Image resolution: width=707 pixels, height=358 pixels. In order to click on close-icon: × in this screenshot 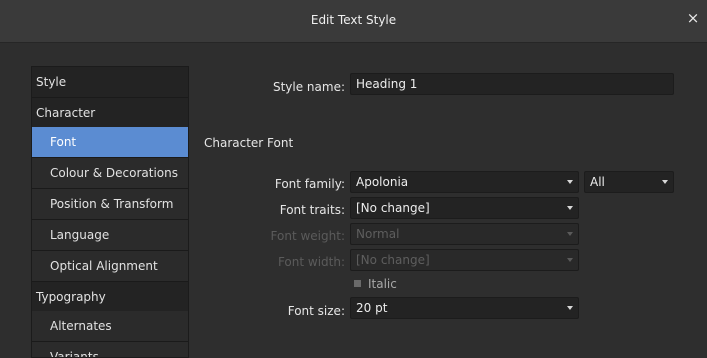, I will do `click(693, 18)`.